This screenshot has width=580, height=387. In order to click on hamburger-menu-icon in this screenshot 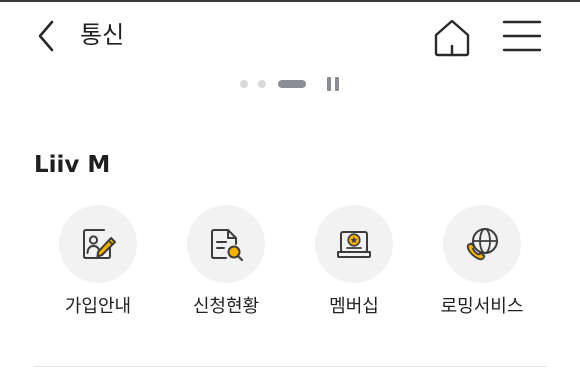, I will do `click(522, 42)`.